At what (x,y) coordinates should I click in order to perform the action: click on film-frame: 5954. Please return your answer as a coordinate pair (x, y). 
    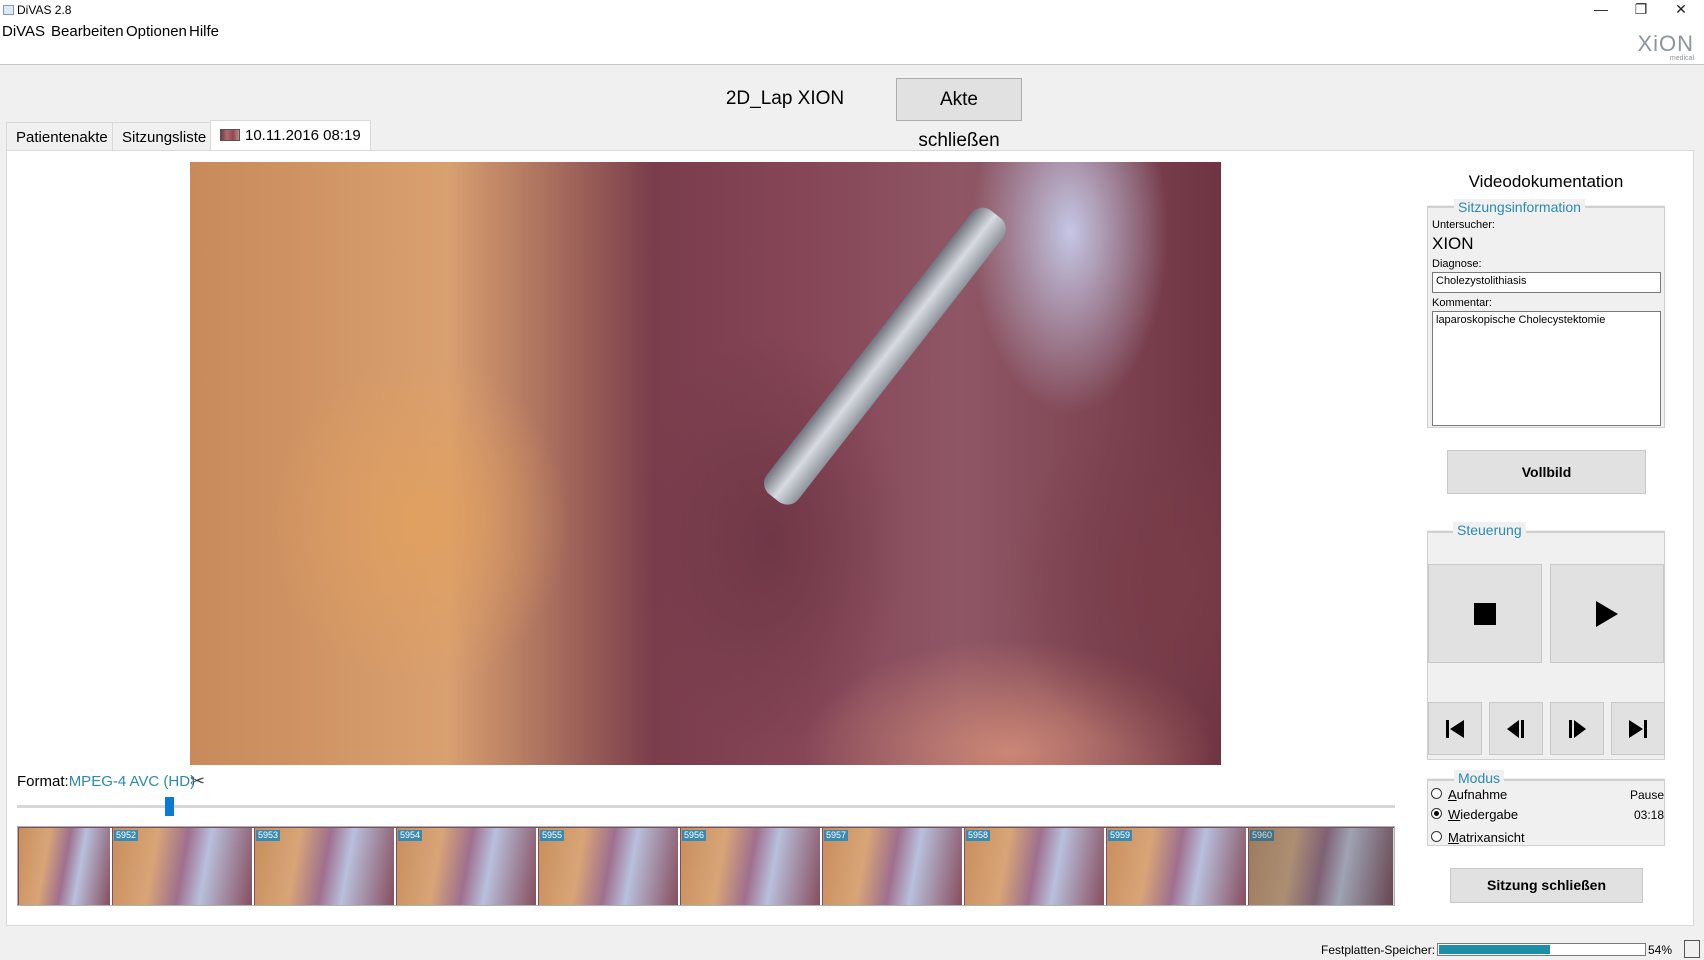
    Looking at the image, I should click on (467, 866).